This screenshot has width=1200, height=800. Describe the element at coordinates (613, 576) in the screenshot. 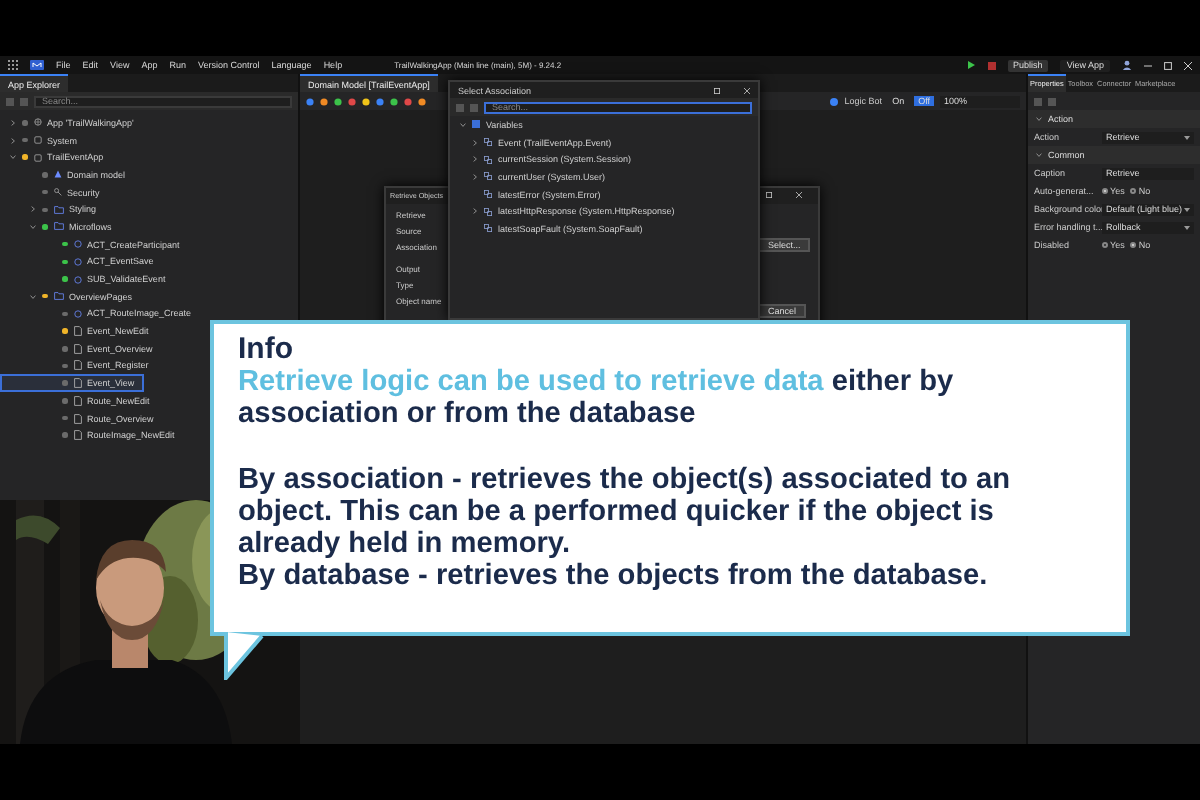

I see `info-paragraph: By database - retrieves the objects from the database.` at that location.